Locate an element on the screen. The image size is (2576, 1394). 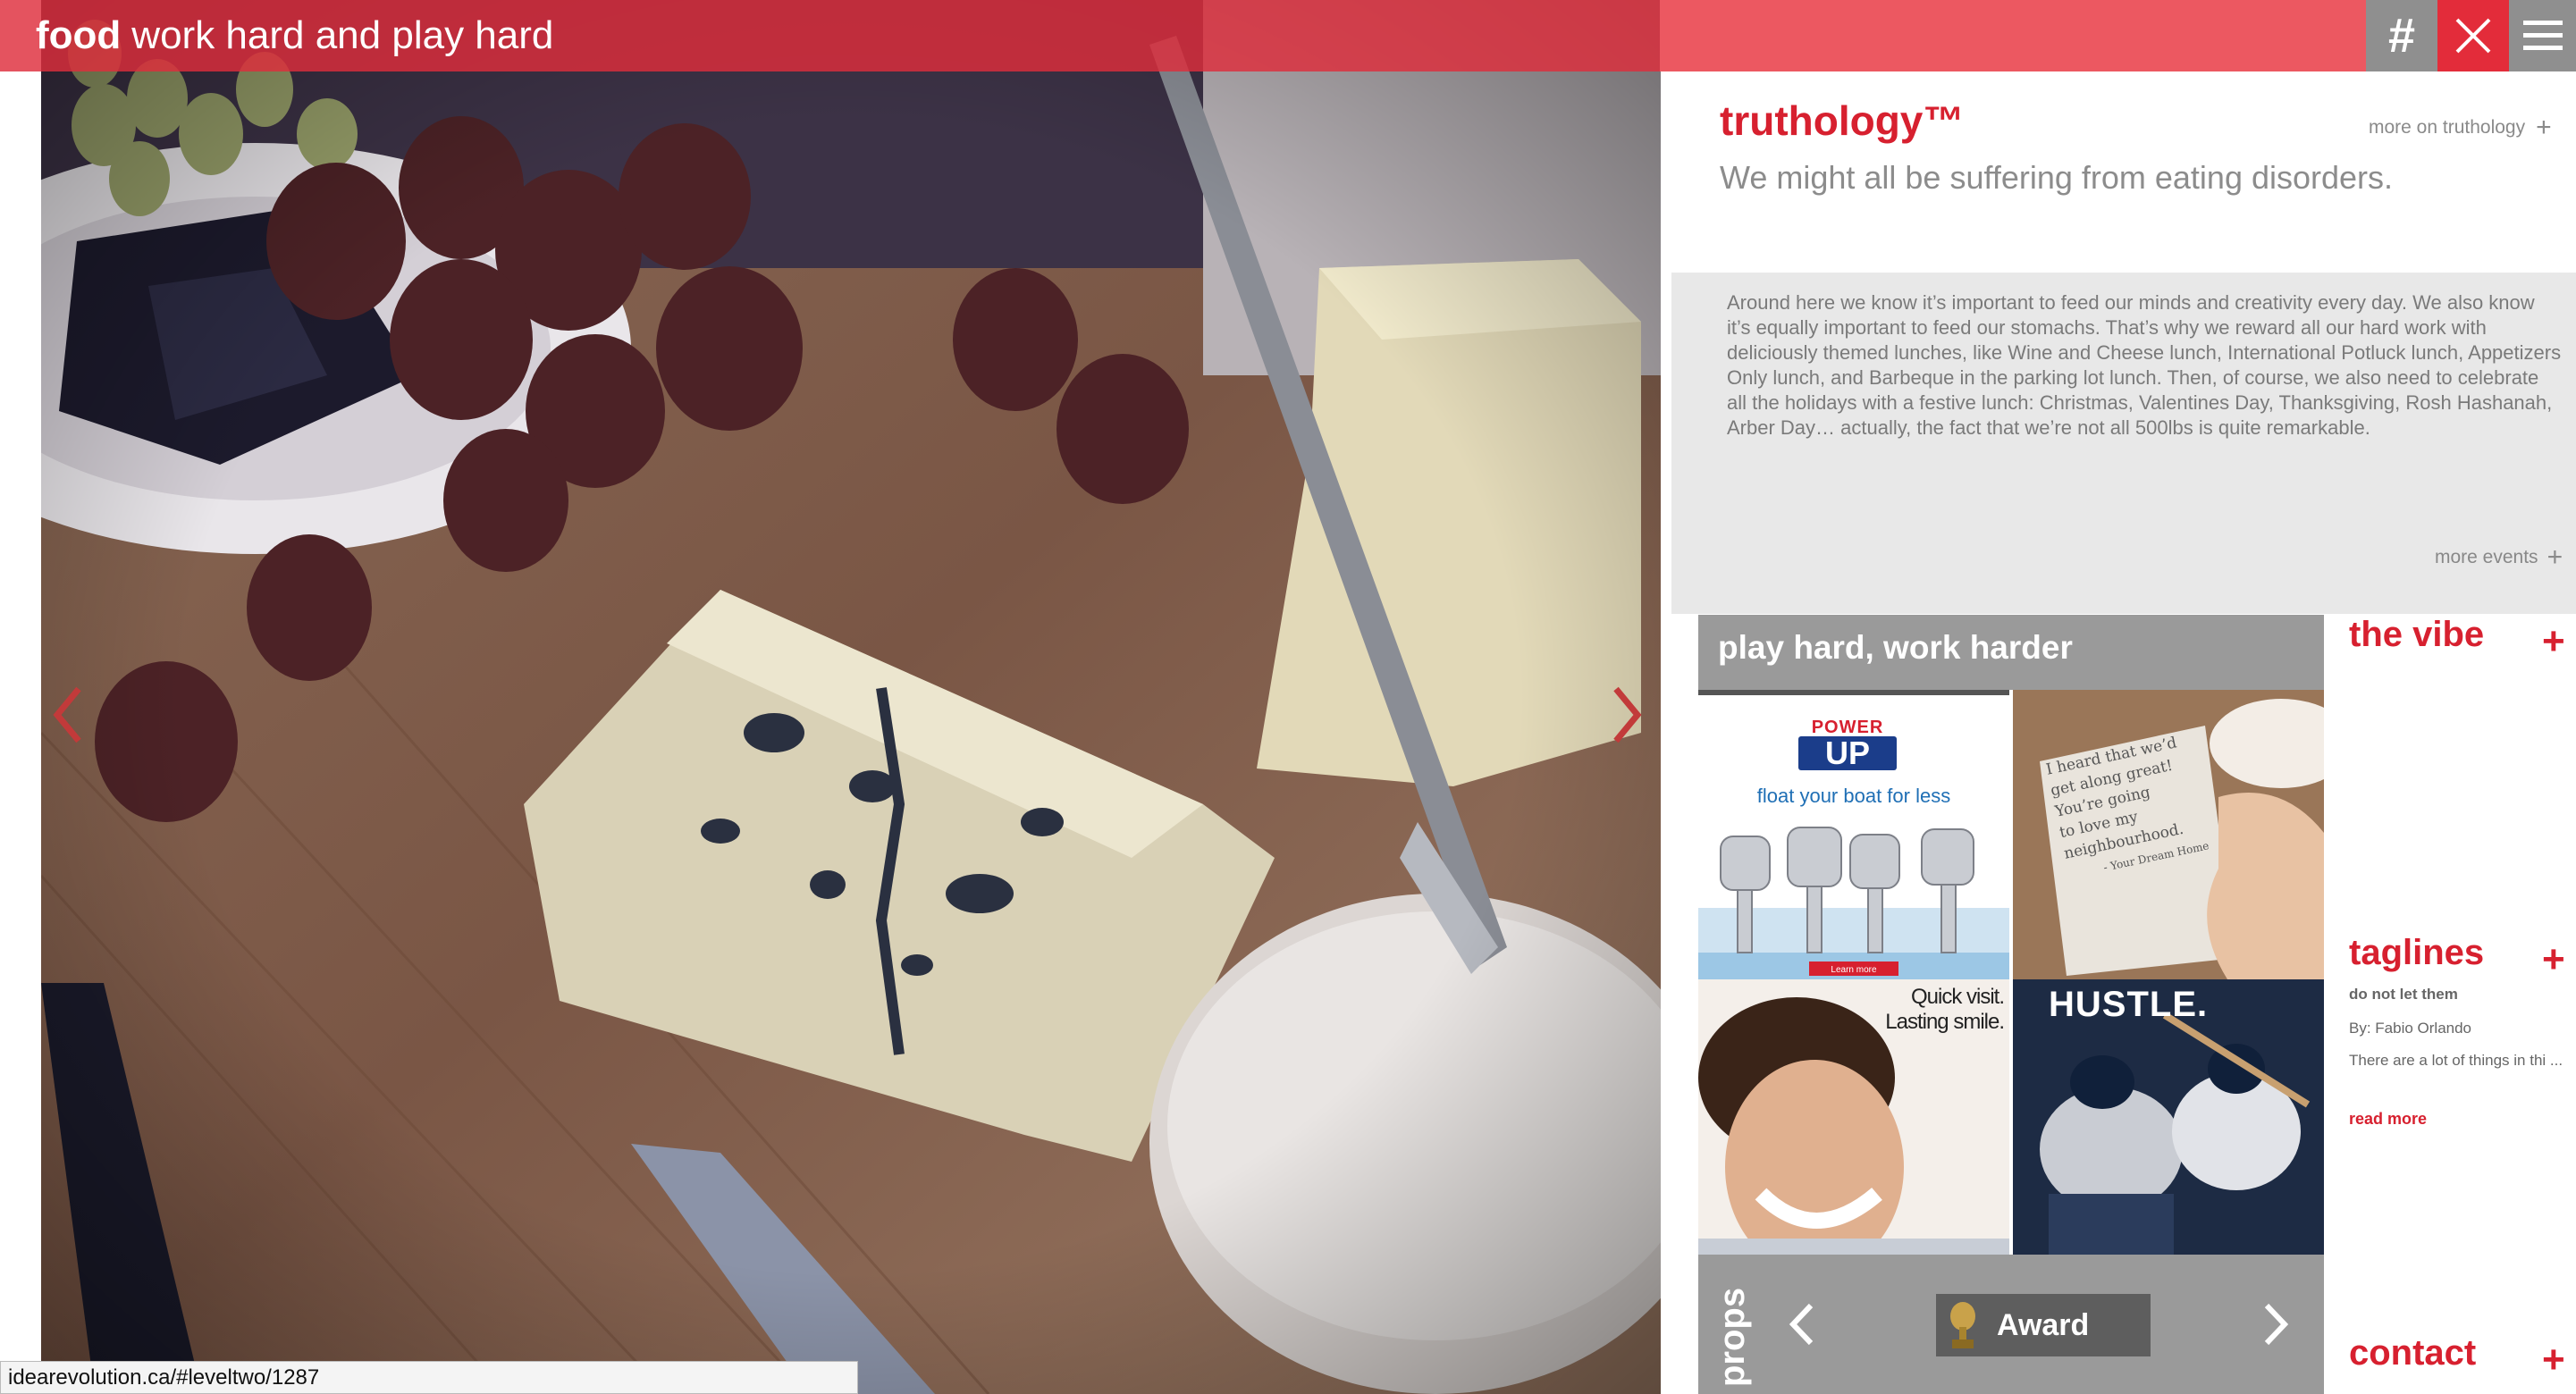
section-name: food is located at coordinates (79, 35).